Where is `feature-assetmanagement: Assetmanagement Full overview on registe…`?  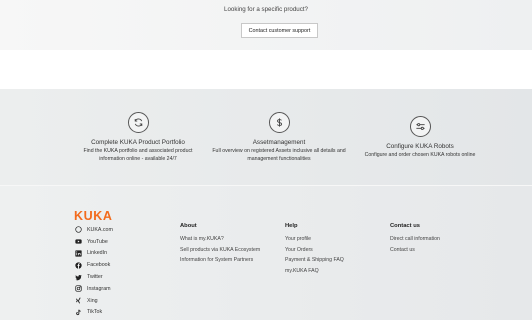
feature-assetmanagement: Assetmanagement Full overview on registe… is located at coordinates (279, 137).